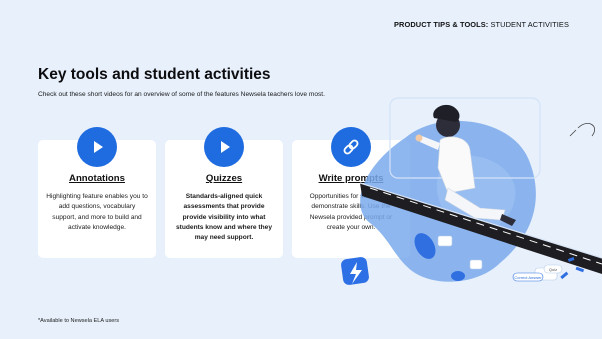  Describe the element at coordinates (441, 24) in the screenshot. I see `header-category: PRODUCT TIPS & TOOLS:` at that location.